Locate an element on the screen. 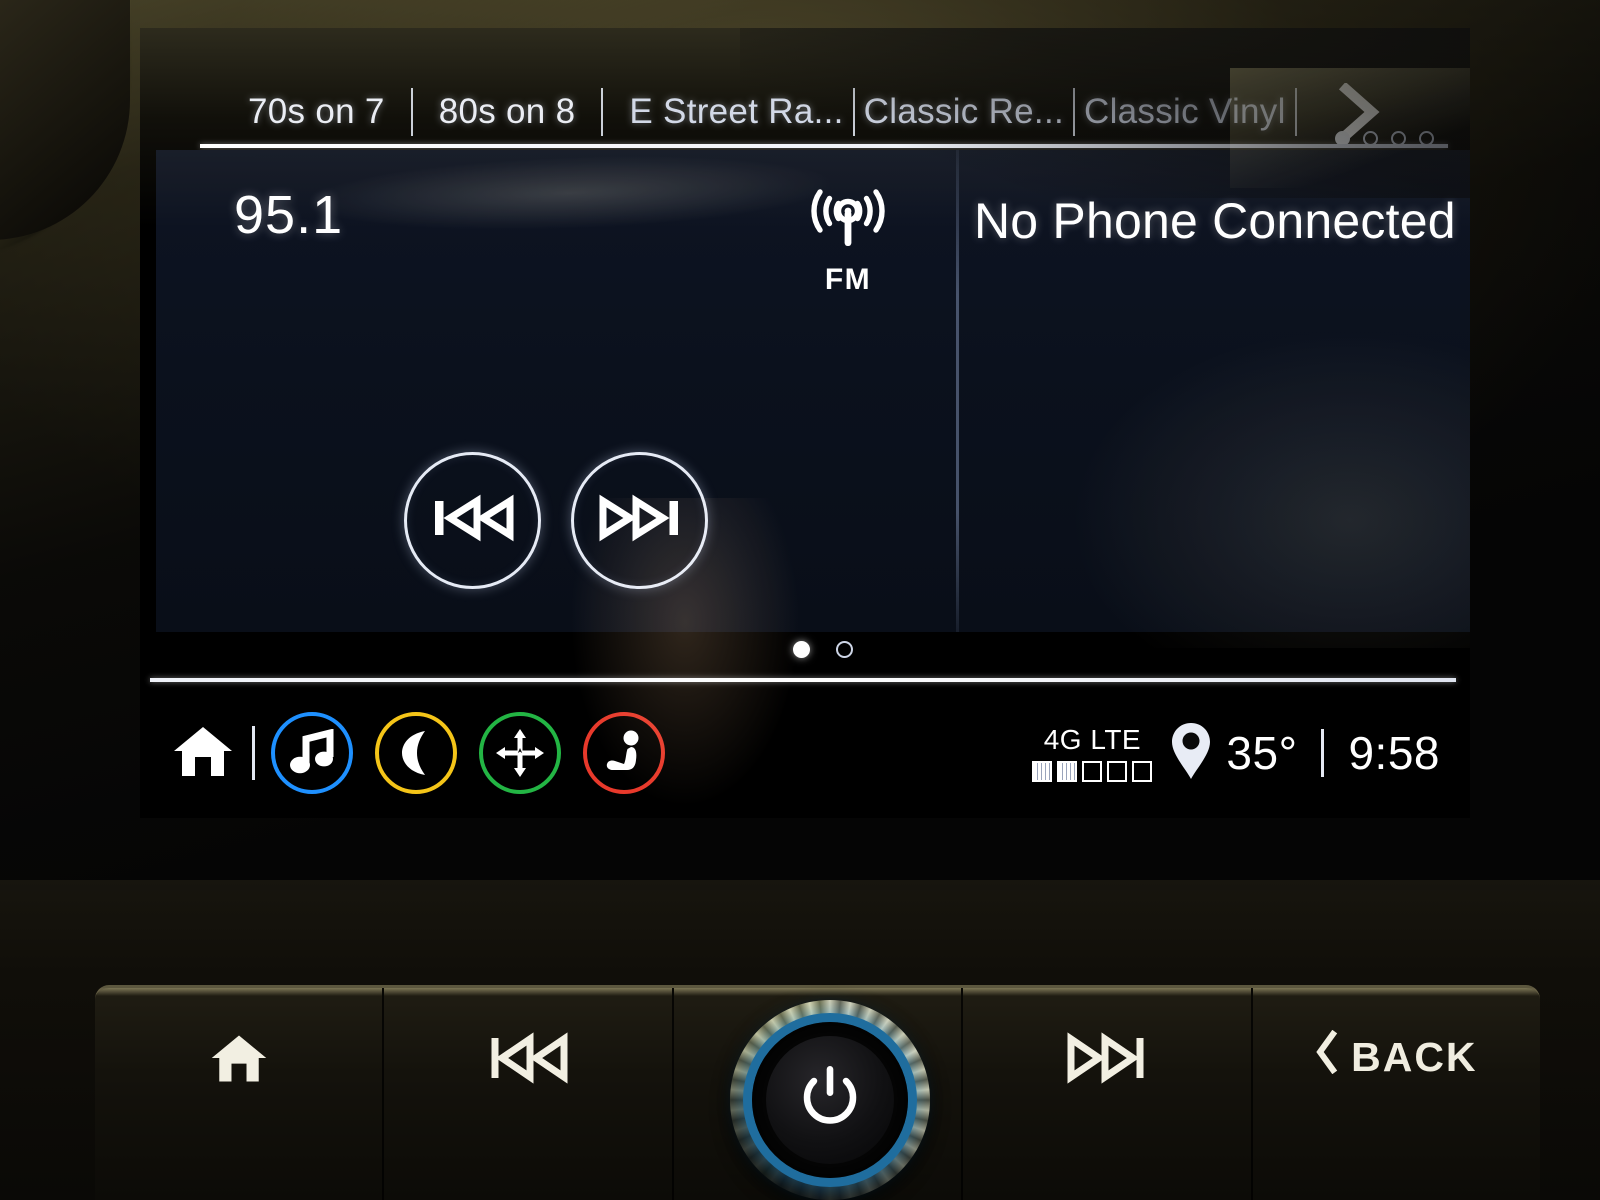 The width and height of the screenshot is (1600, 1200). nav-home-button is located at coordinates (203, 753).